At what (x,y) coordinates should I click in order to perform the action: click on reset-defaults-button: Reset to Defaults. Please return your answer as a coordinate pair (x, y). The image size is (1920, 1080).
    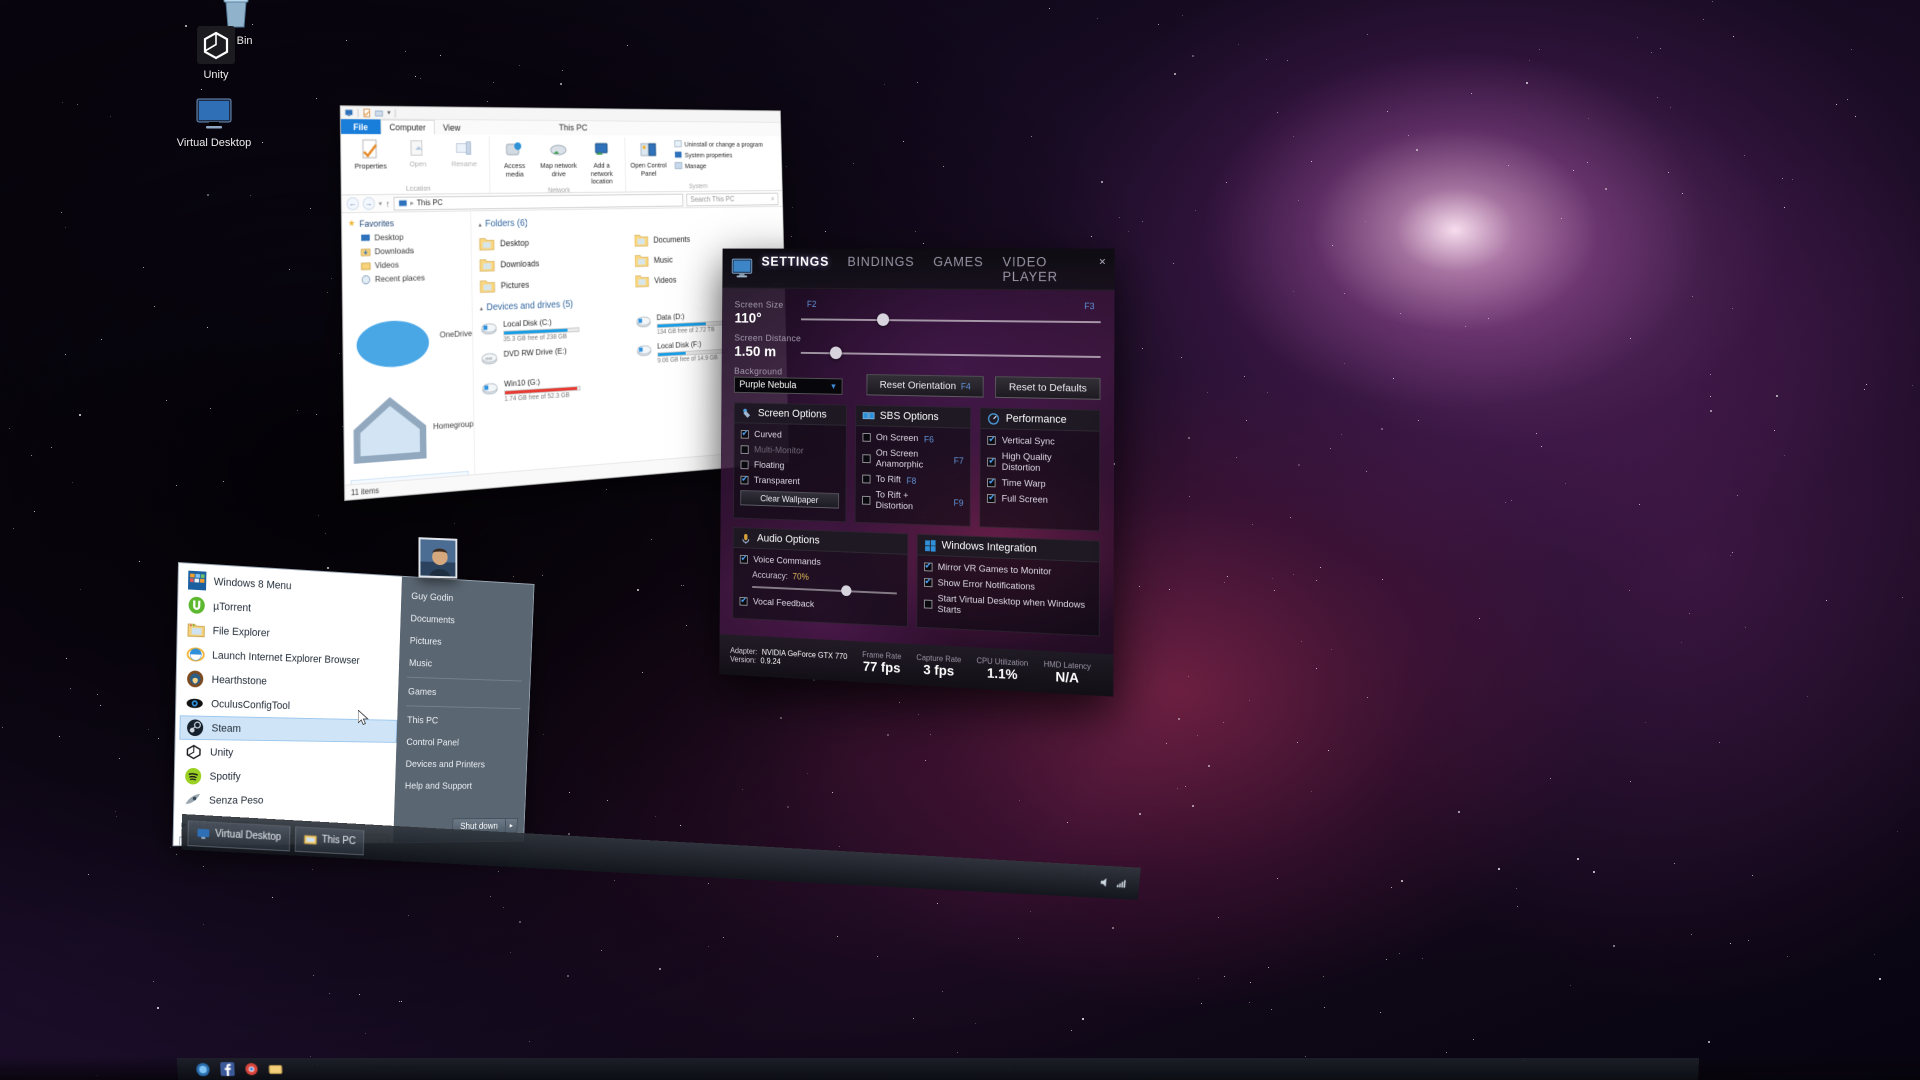
    Looking at the image, I should click on (1048, 388).